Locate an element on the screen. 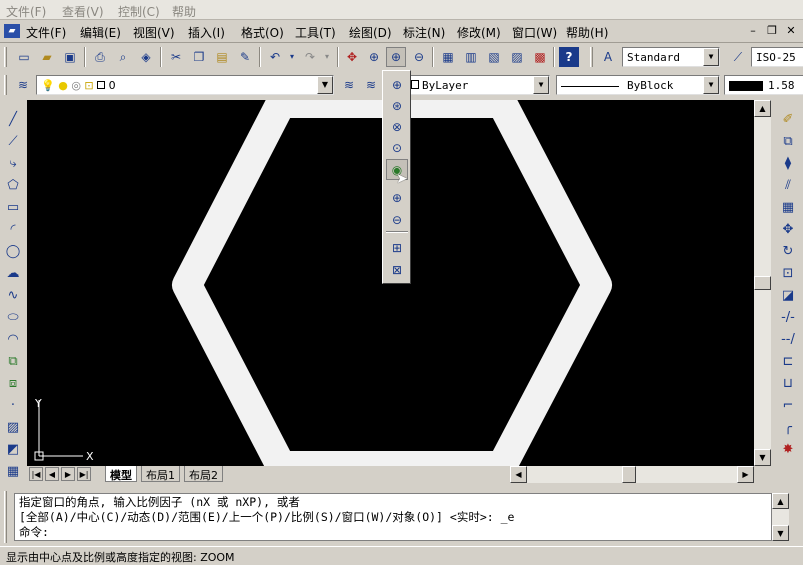 Image resolution: width=803 pixels, height=565 pixels. break-icon: ⊔ is located at coordinates (788, 383).